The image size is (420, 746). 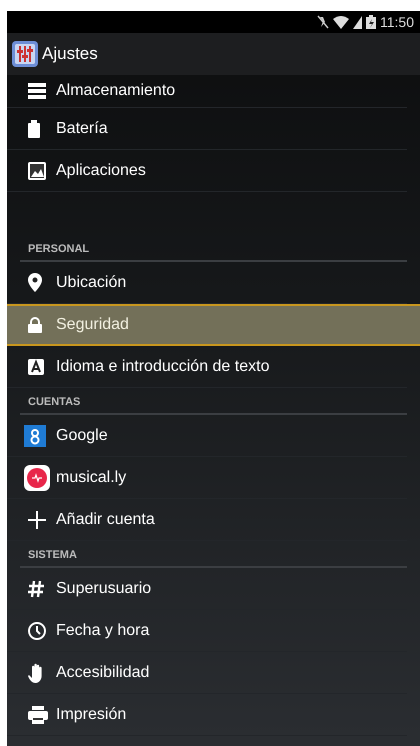 I want to click on status-time: 11:50, so click(x=397, y=22).